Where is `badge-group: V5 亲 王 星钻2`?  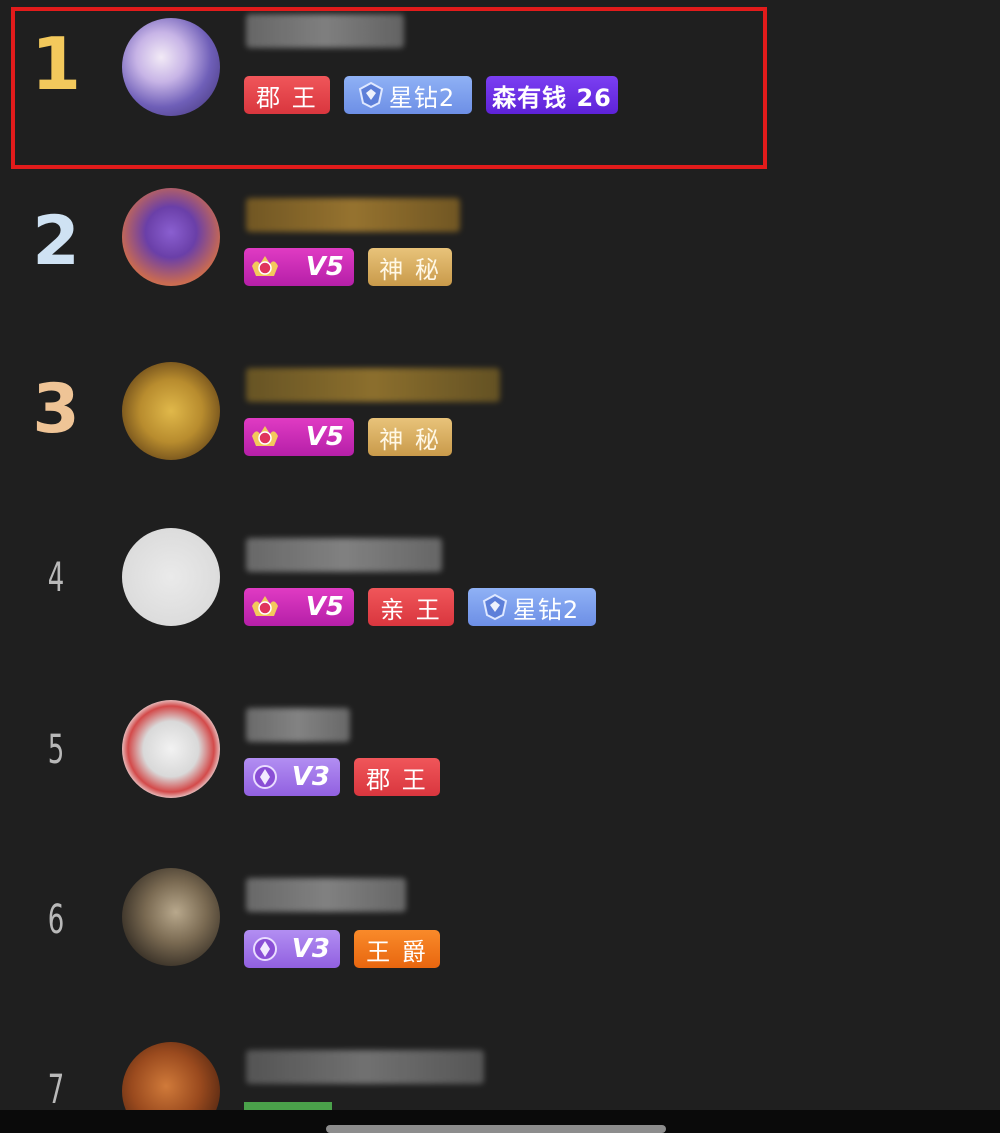 badge-group: V5 亲 王 星钻2 is located at coordinates (420, 607).